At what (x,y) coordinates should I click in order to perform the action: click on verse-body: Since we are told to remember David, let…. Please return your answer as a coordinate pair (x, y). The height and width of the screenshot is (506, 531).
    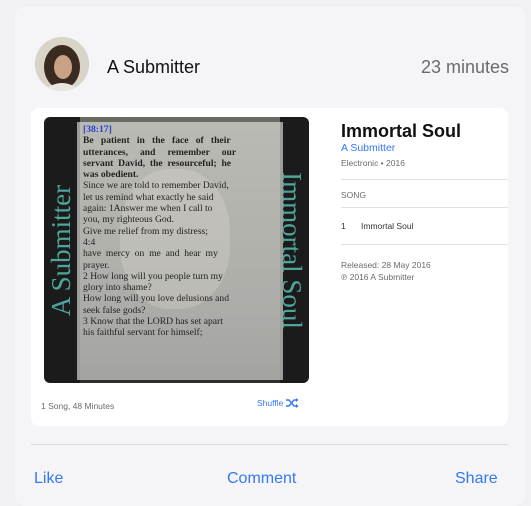
    Looking at the image, I should click on (156, 259).